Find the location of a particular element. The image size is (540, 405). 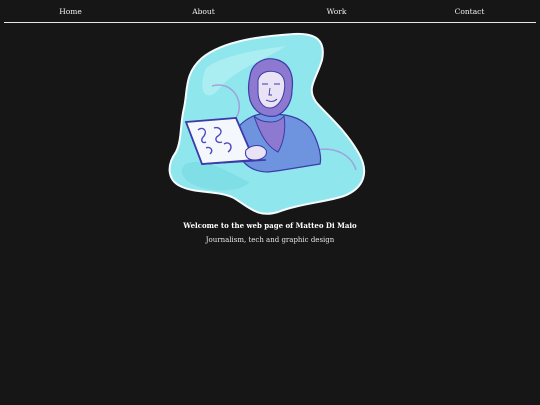

top-navigation: Home About Work Contact is located at coordinates (270, 11).